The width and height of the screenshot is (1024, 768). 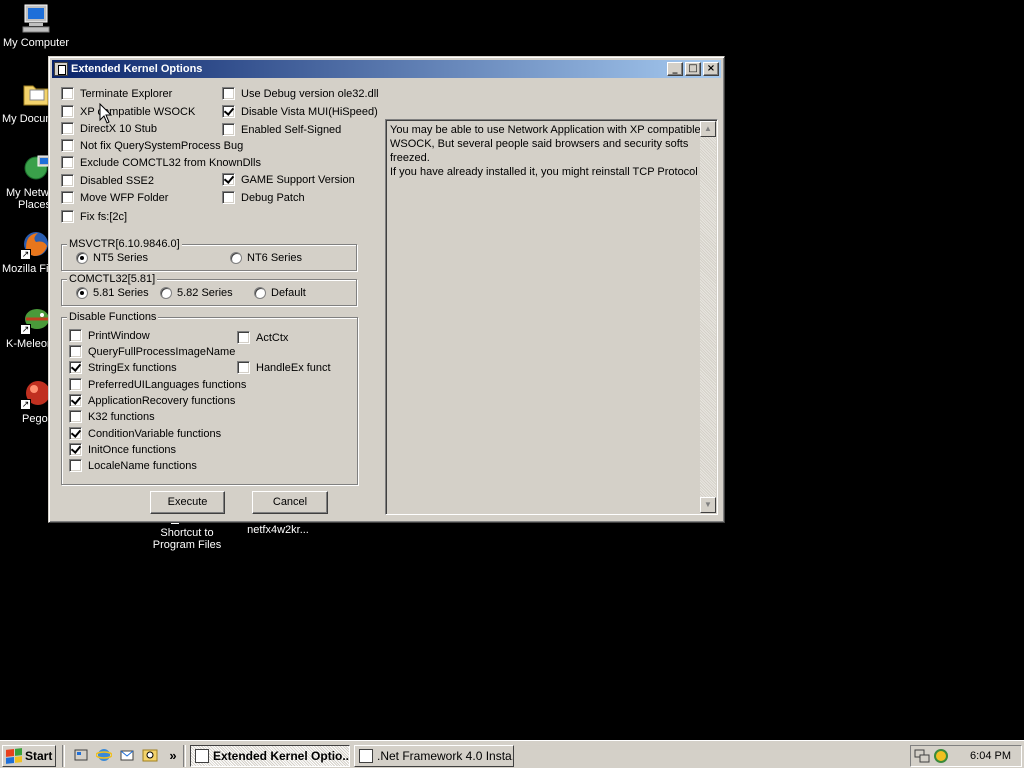 What do you see at coordinates (157, 384) in the screenshot?
I see `func-preferreduilanguages: PreferredUILanguages functions` at bounding box center [157, 384].